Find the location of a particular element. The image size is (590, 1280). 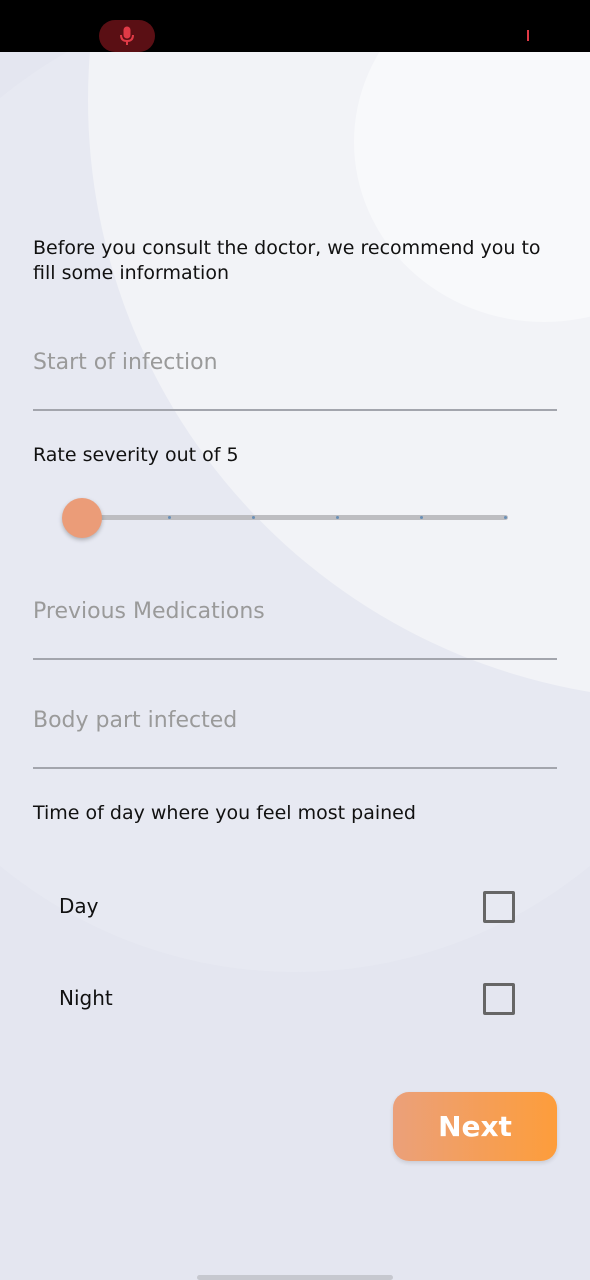

previous-medications-field: Previous Medications is located at coordinates (295, 629).